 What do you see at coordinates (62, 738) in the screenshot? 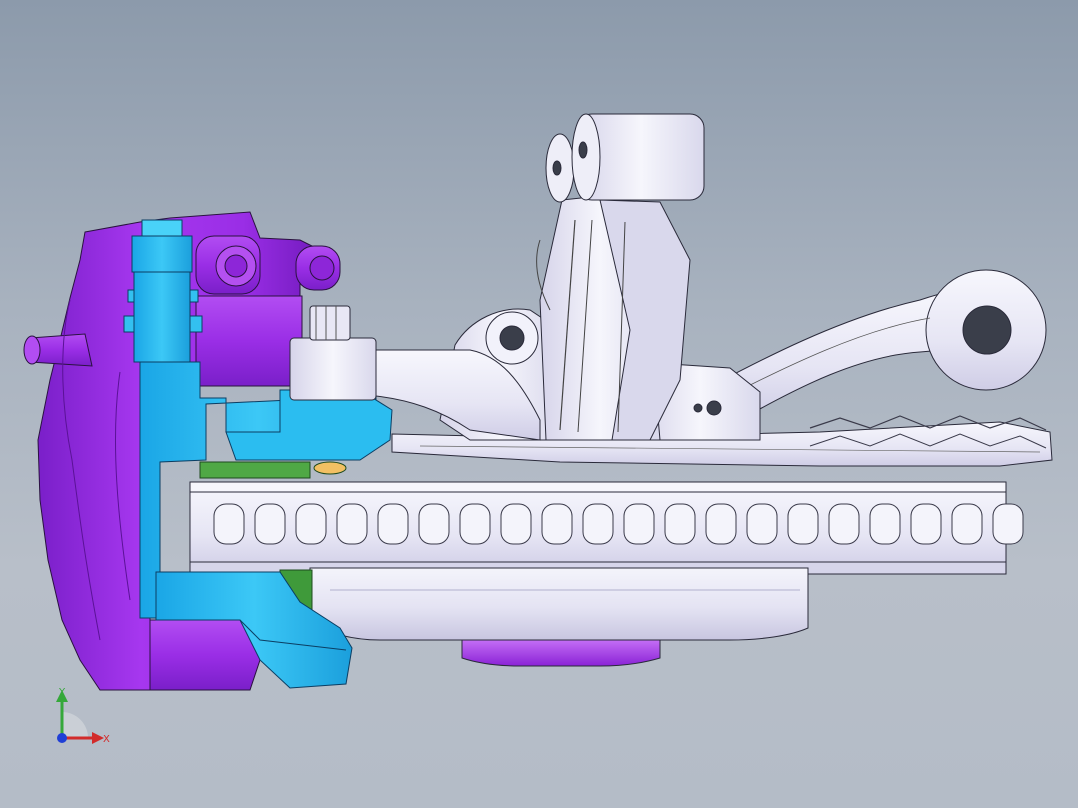
I see `z-axis-dot` at bounding box center [62, 738].